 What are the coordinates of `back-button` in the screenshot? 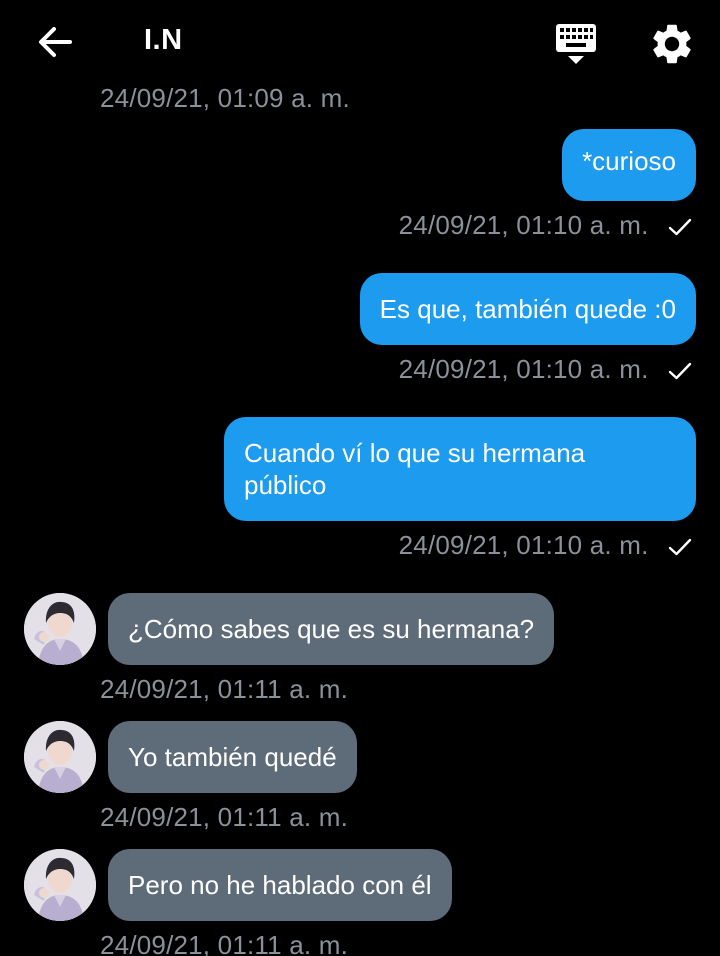 It's located at (56, 42).